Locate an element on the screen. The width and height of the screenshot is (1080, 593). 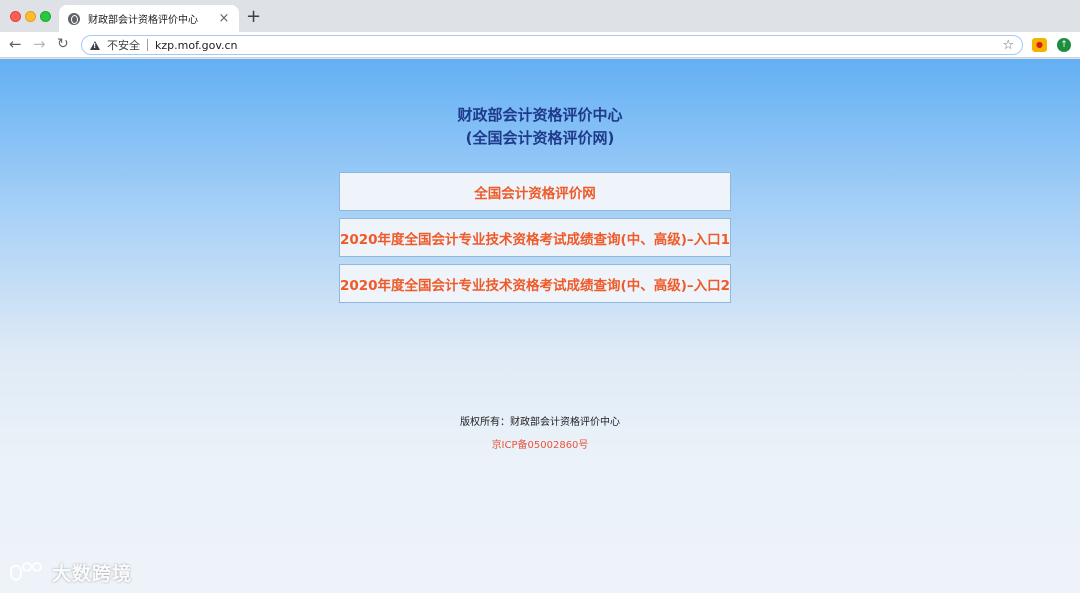
icp-license-link: 京ICP备05002860号 is located at coordinates (540, 446).